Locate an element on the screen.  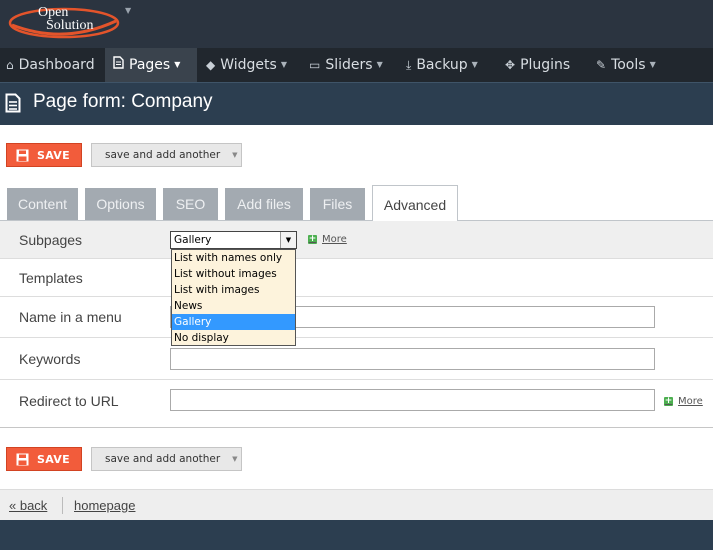
footer-separator is located at coordinates (62, 505).